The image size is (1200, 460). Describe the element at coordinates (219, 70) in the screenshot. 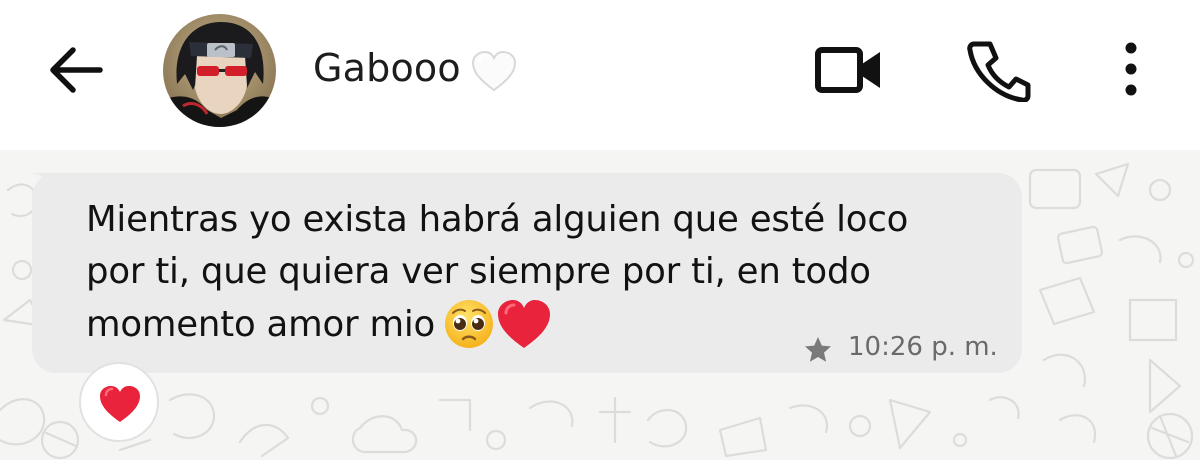

I see `contact-avatar` at that location.